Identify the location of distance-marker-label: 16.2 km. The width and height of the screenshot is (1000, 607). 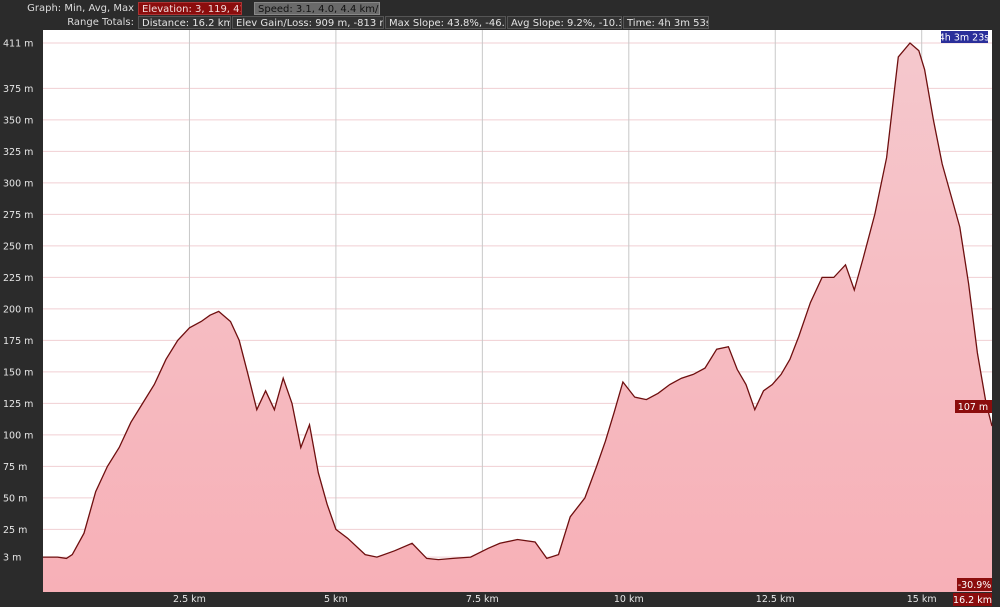
(972, 600).